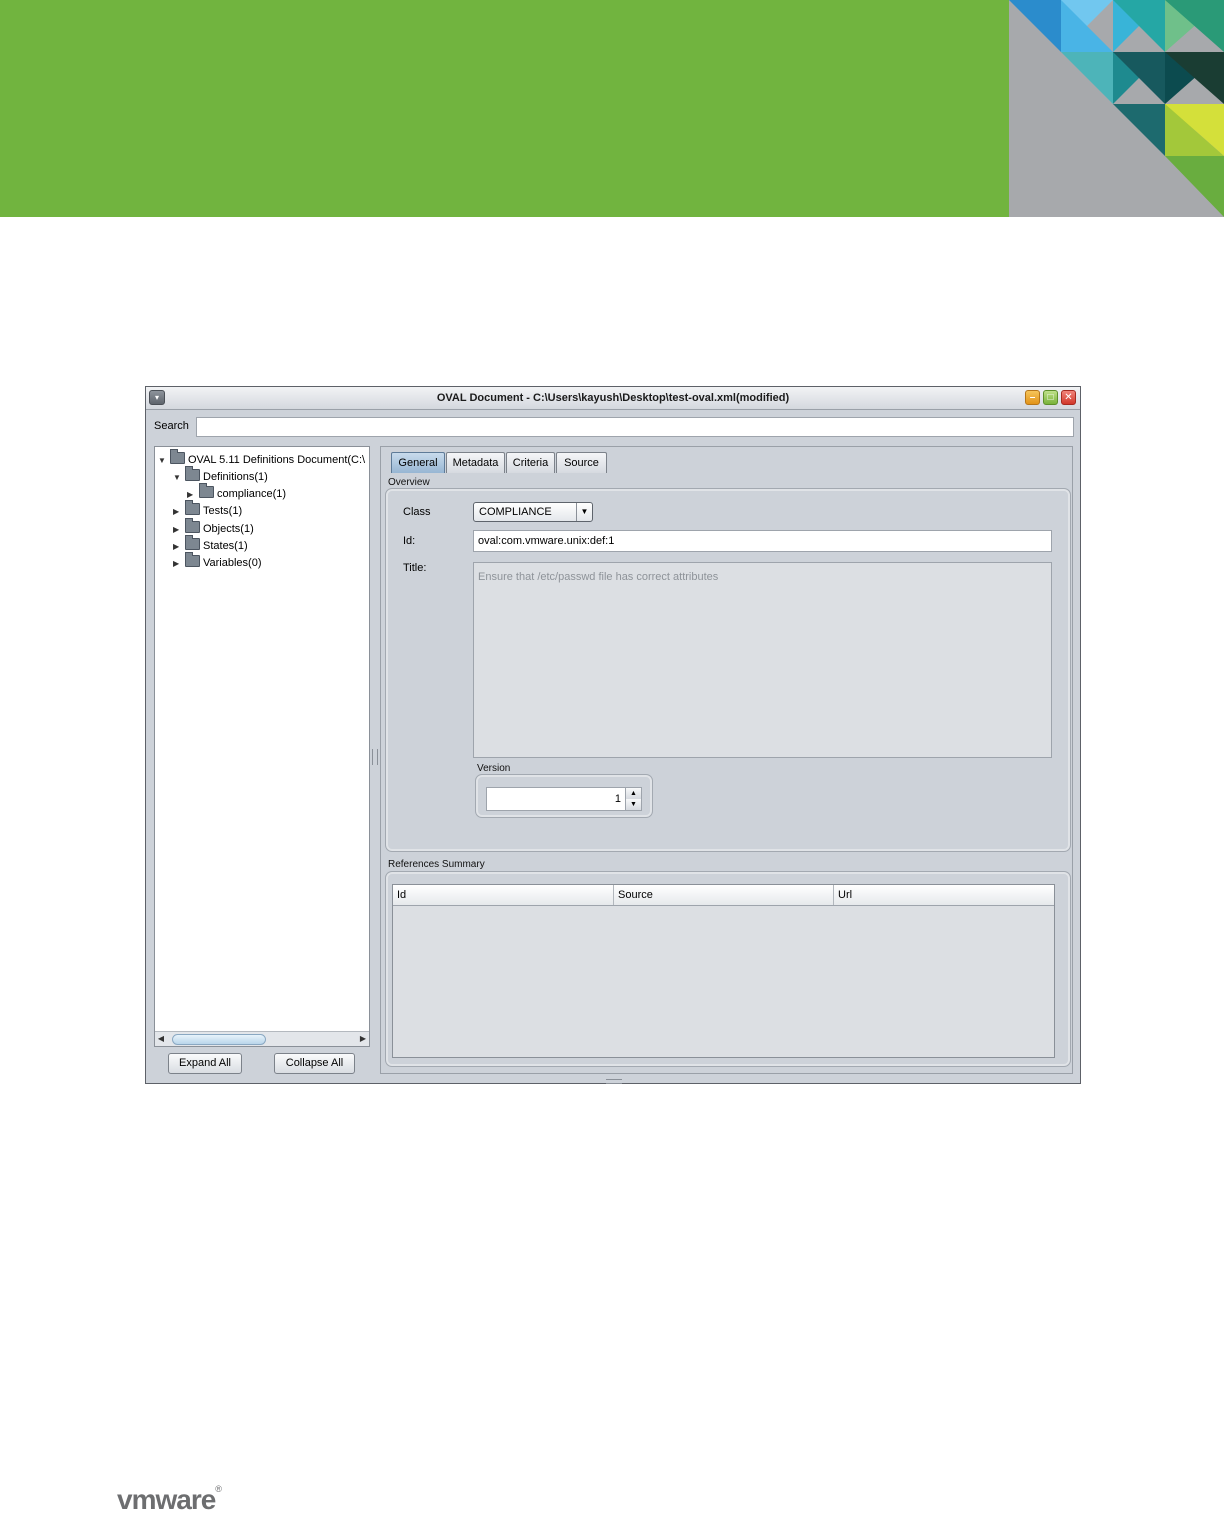  I want to click on spinner-buttons: ▲ ▼, so click(633, 799).